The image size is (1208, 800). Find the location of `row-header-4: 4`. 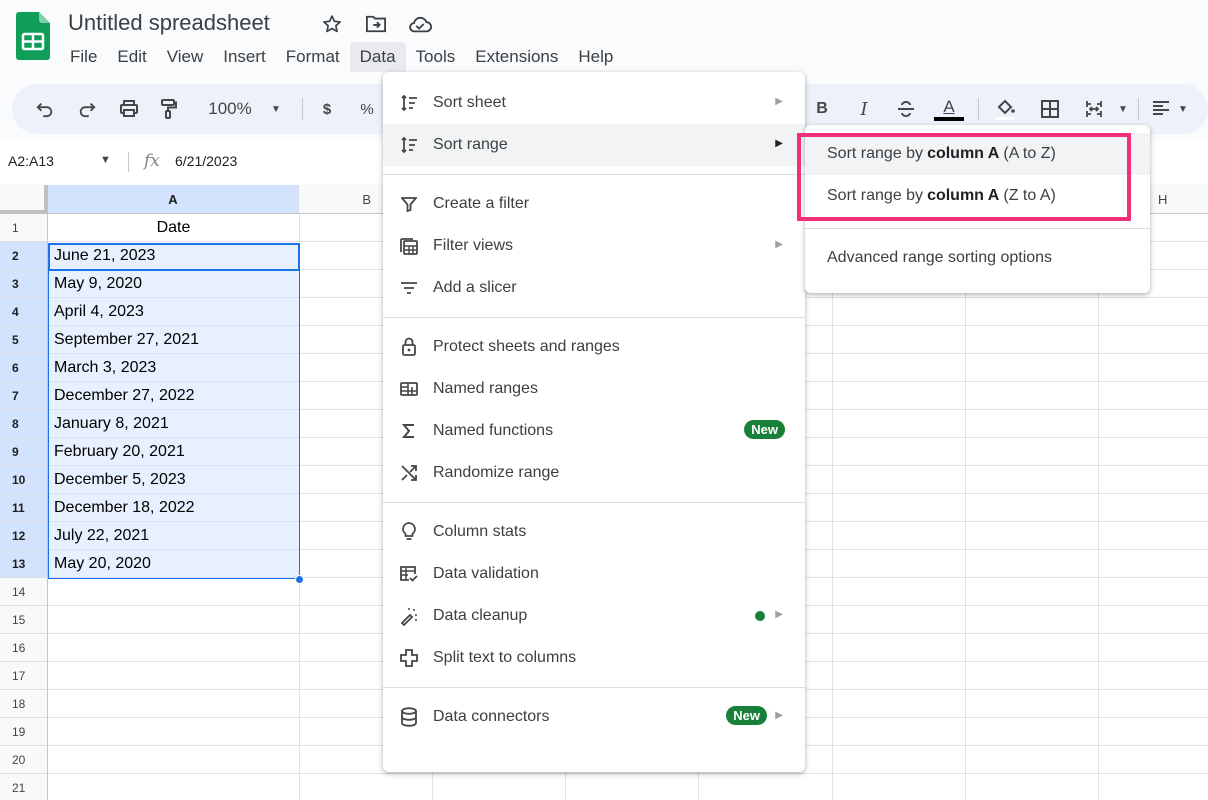

row-header-4: 4 is located at coordinates (24, 312).